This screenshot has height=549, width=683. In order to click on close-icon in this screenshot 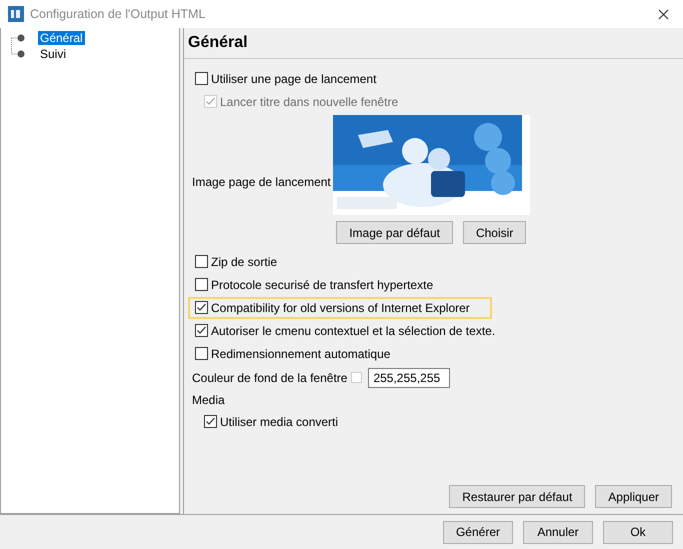, I will do `click(663, 14)`.